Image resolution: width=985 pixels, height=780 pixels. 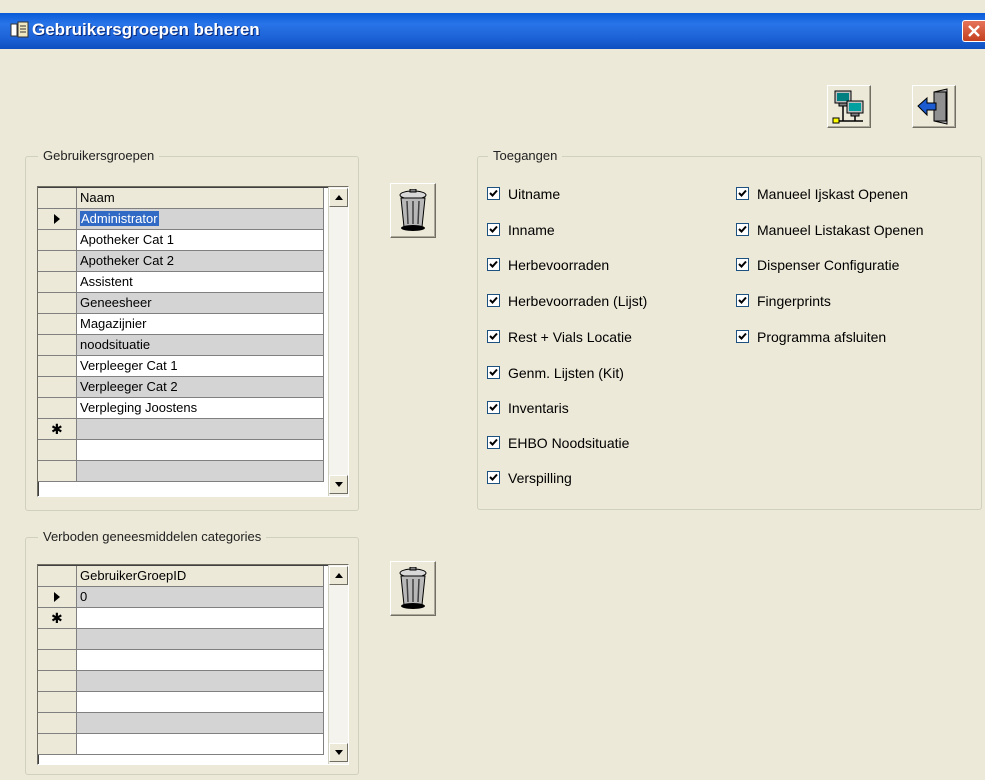 What do you see at coordinates (200, 282) in the screenshot?
I see `table-cell: Assistent` at bounding box center [200, 282].